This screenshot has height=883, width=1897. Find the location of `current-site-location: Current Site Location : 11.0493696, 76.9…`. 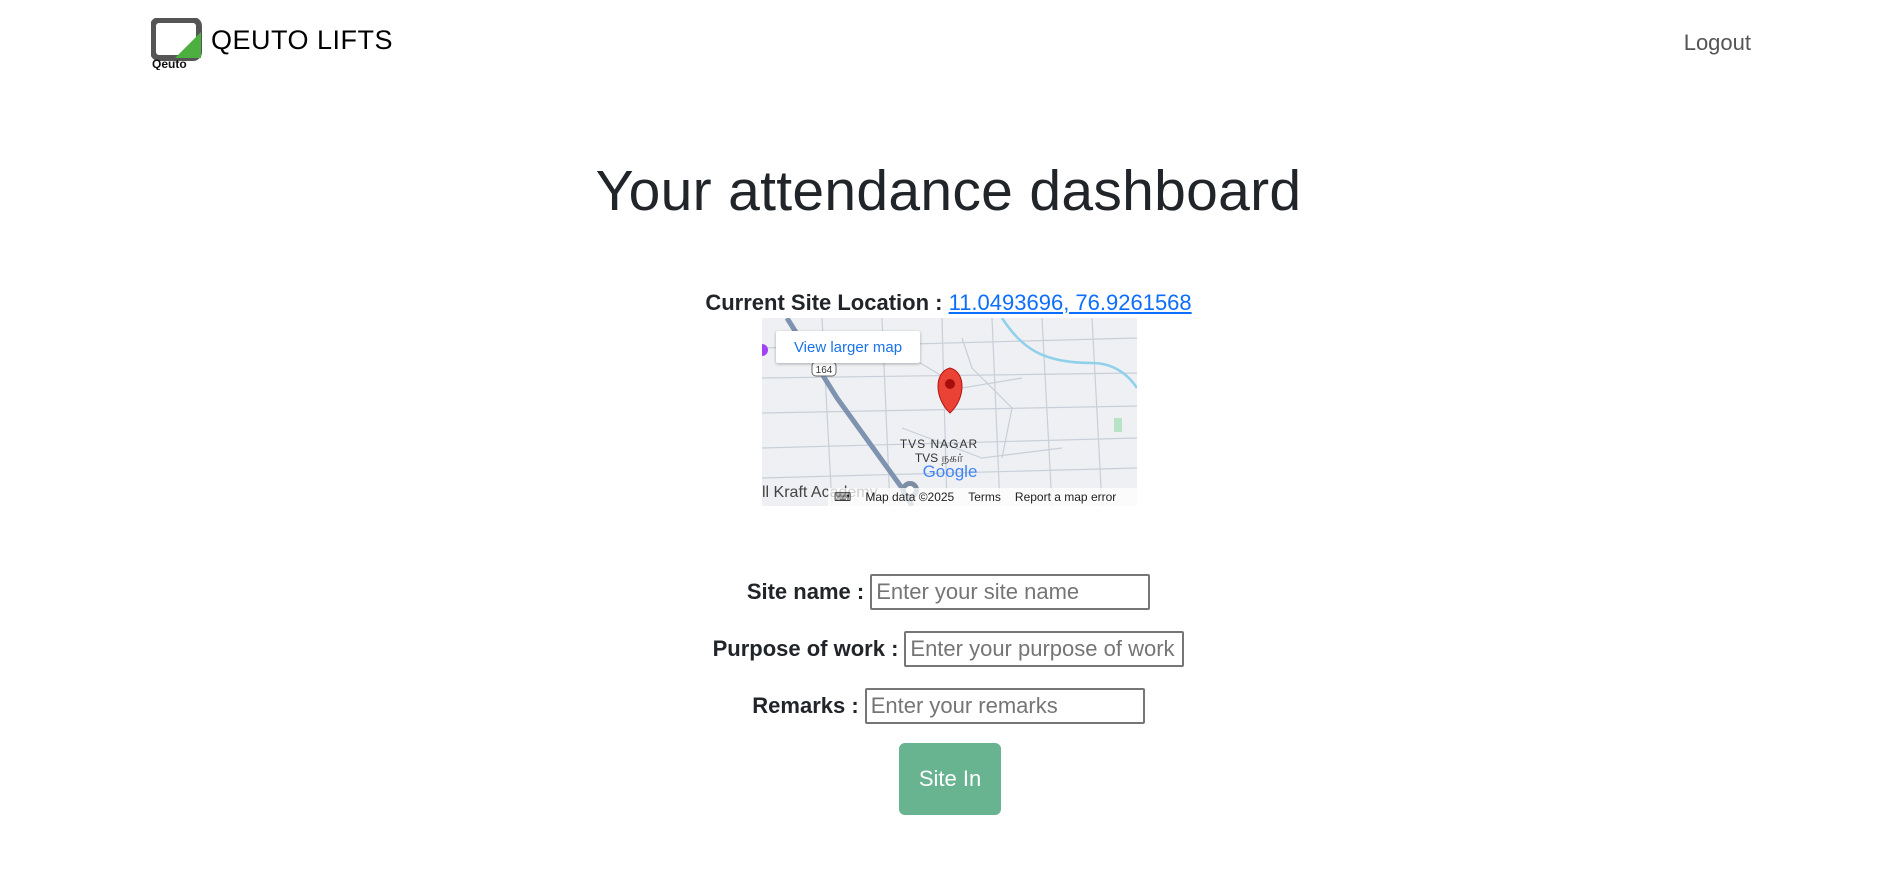

current-site-location: Current Site Location : 11.0493696, 76.9… is located at coordinates (948, 303).